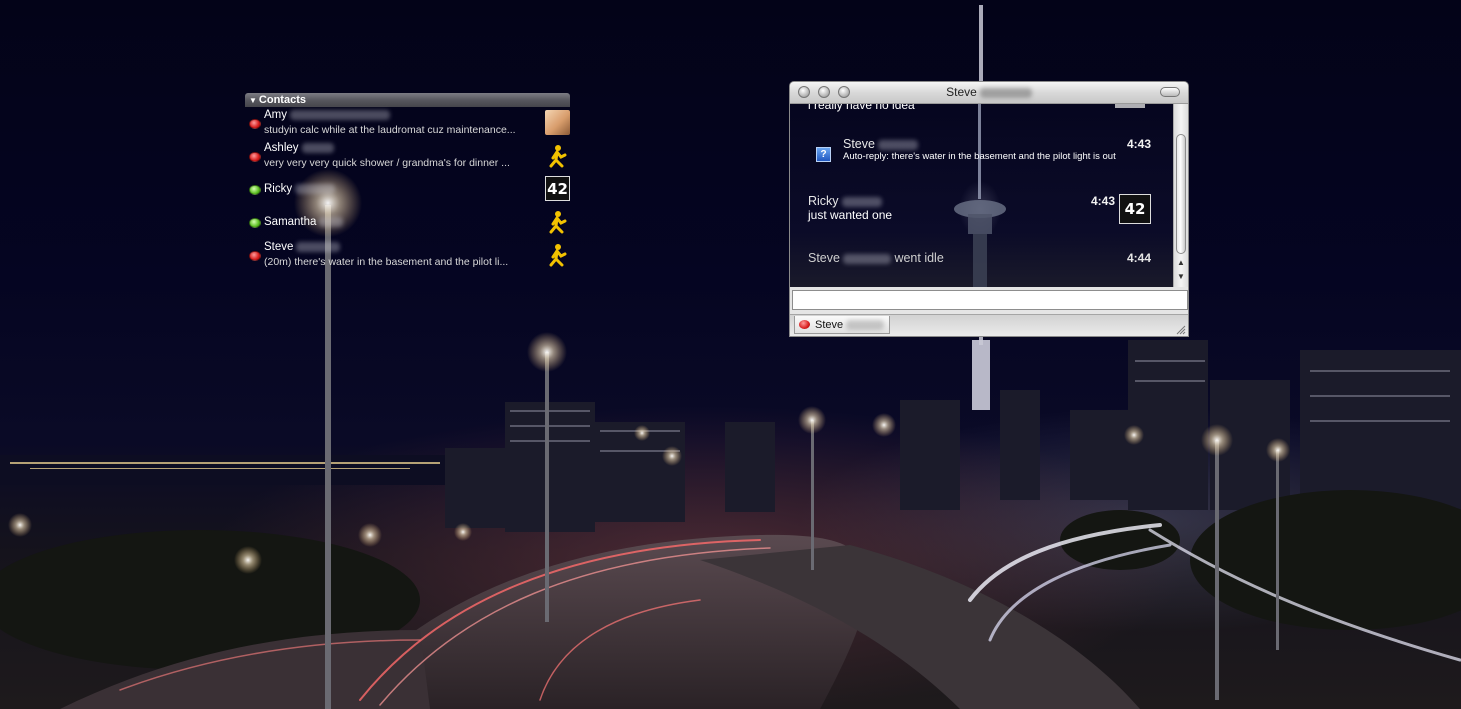 The image size is (1461, 709). Describe the element at coordinates (253, 100) in the screenshot. I see `disclosure-triangle-icon: ▼` at that location.